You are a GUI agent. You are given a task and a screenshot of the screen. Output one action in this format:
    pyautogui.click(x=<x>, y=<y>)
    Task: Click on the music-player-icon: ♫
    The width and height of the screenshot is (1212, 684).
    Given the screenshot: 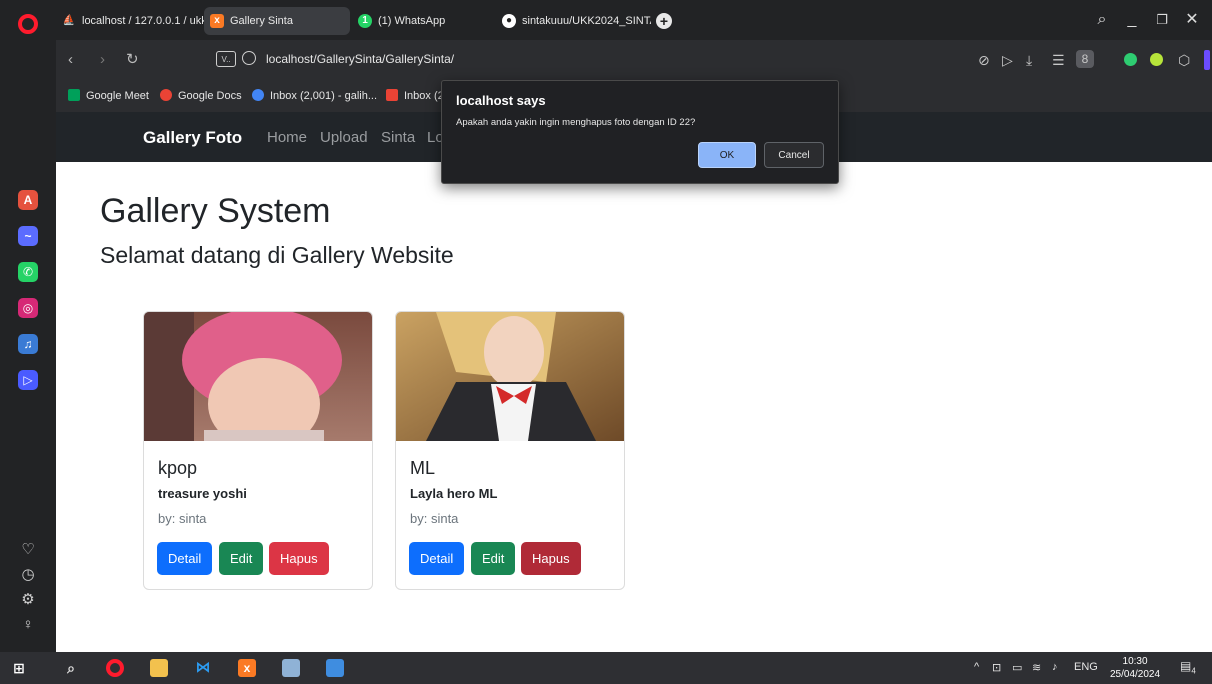 What is the action you would take?
    pyautogui.click(x=28, y=344)
    